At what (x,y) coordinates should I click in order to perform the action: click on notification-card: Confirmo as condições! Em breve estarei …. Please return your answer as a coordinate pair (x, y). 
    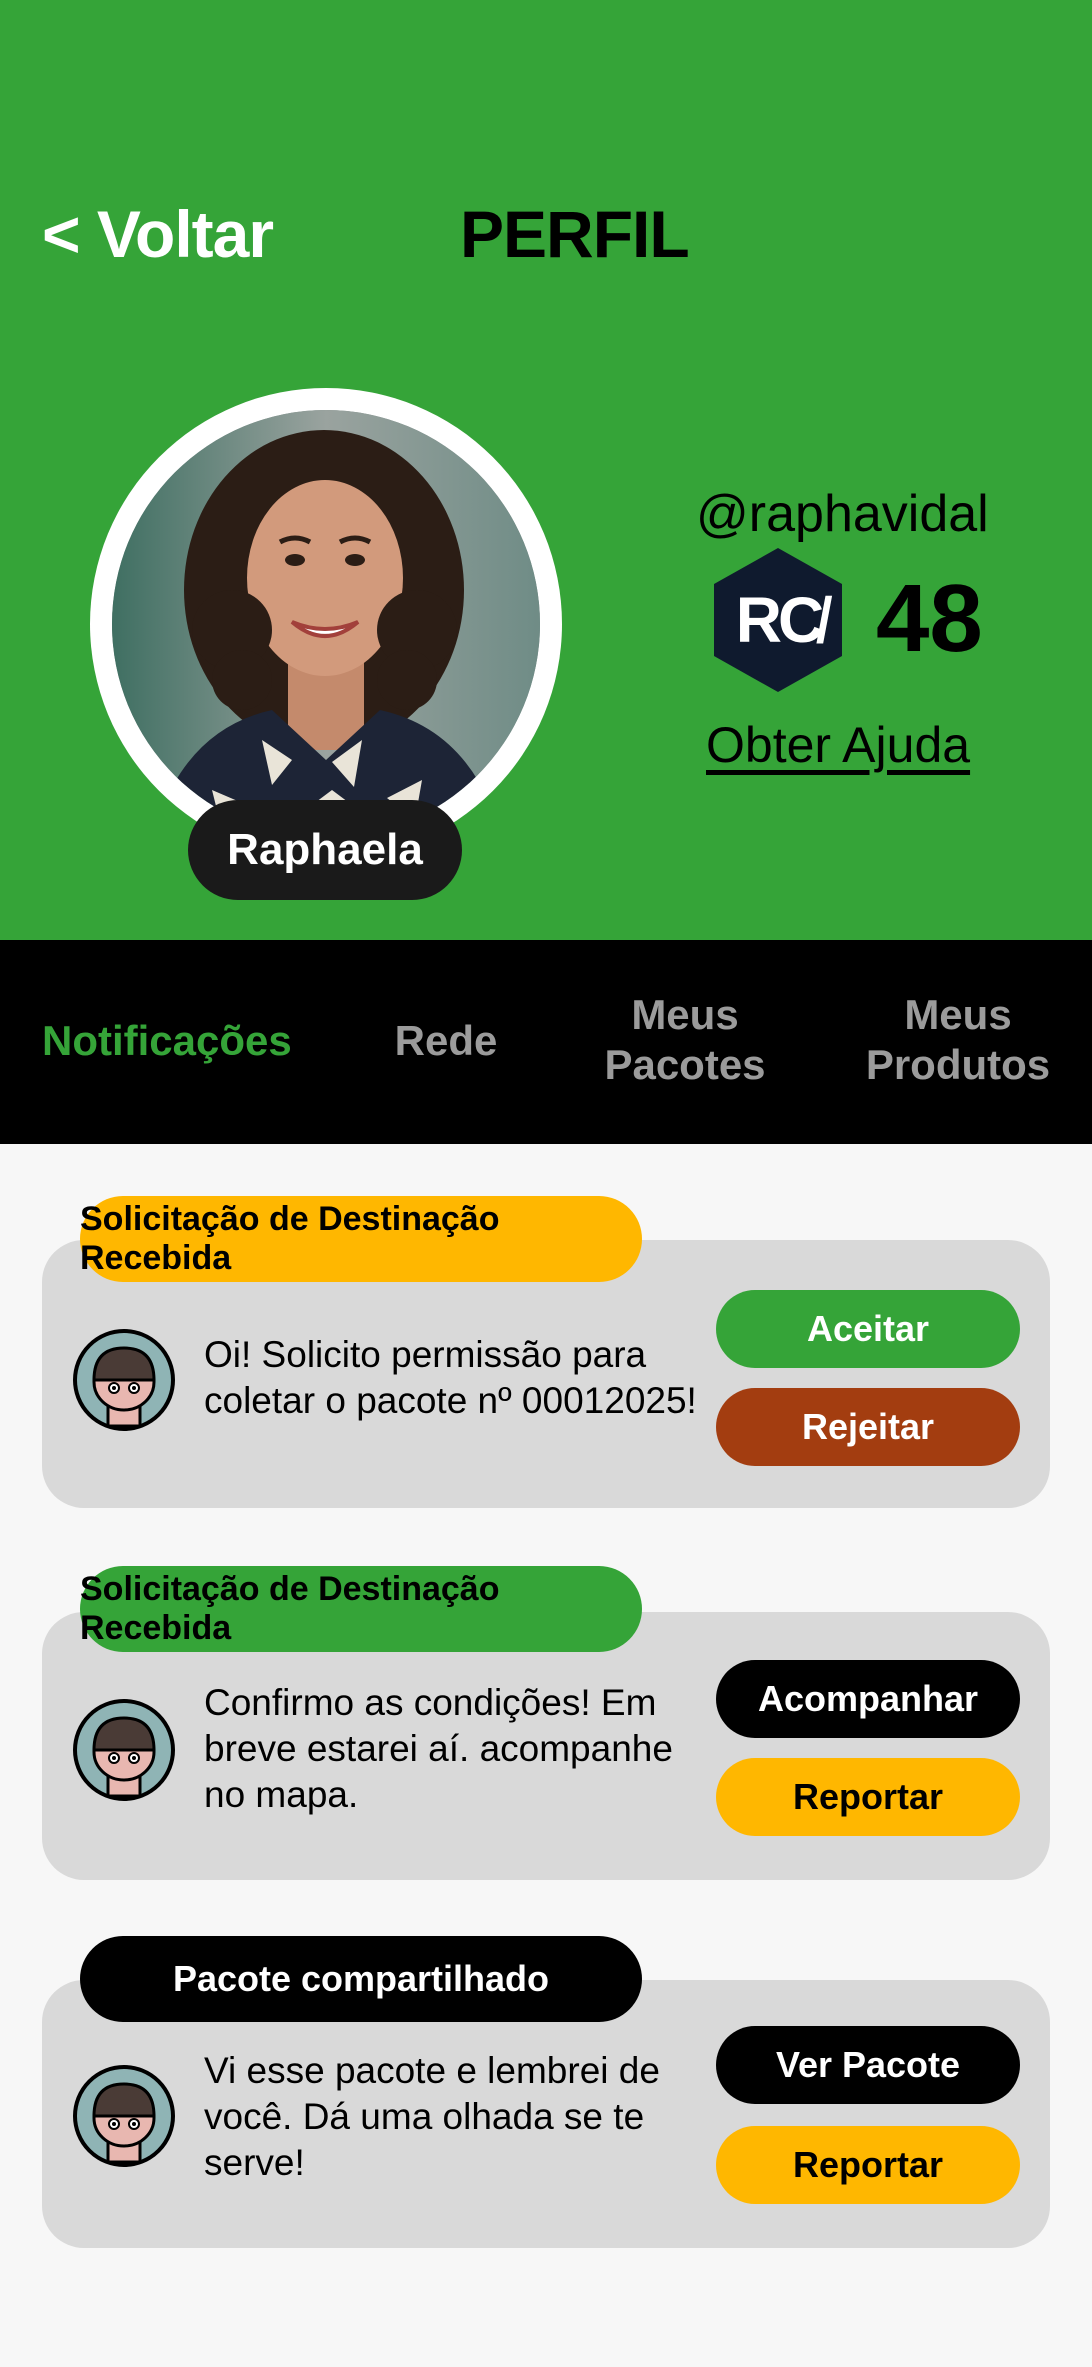
    Looking at the image, I should click on (546, 1746).